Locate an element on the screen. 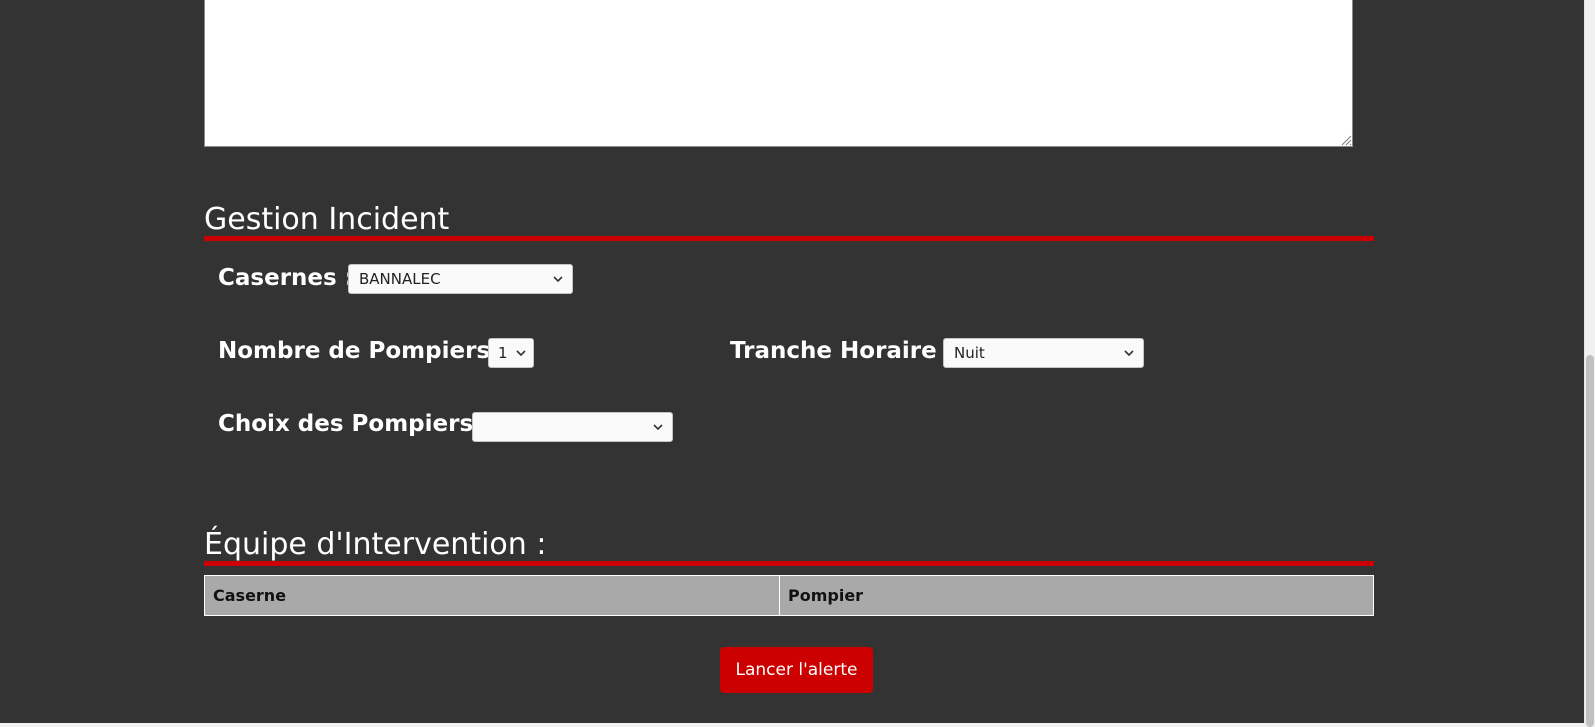 The height and width of the screenshot is (727, 1595). lancer-alerte-button: Lancer l'alerte is located at coordinates (796, 670).